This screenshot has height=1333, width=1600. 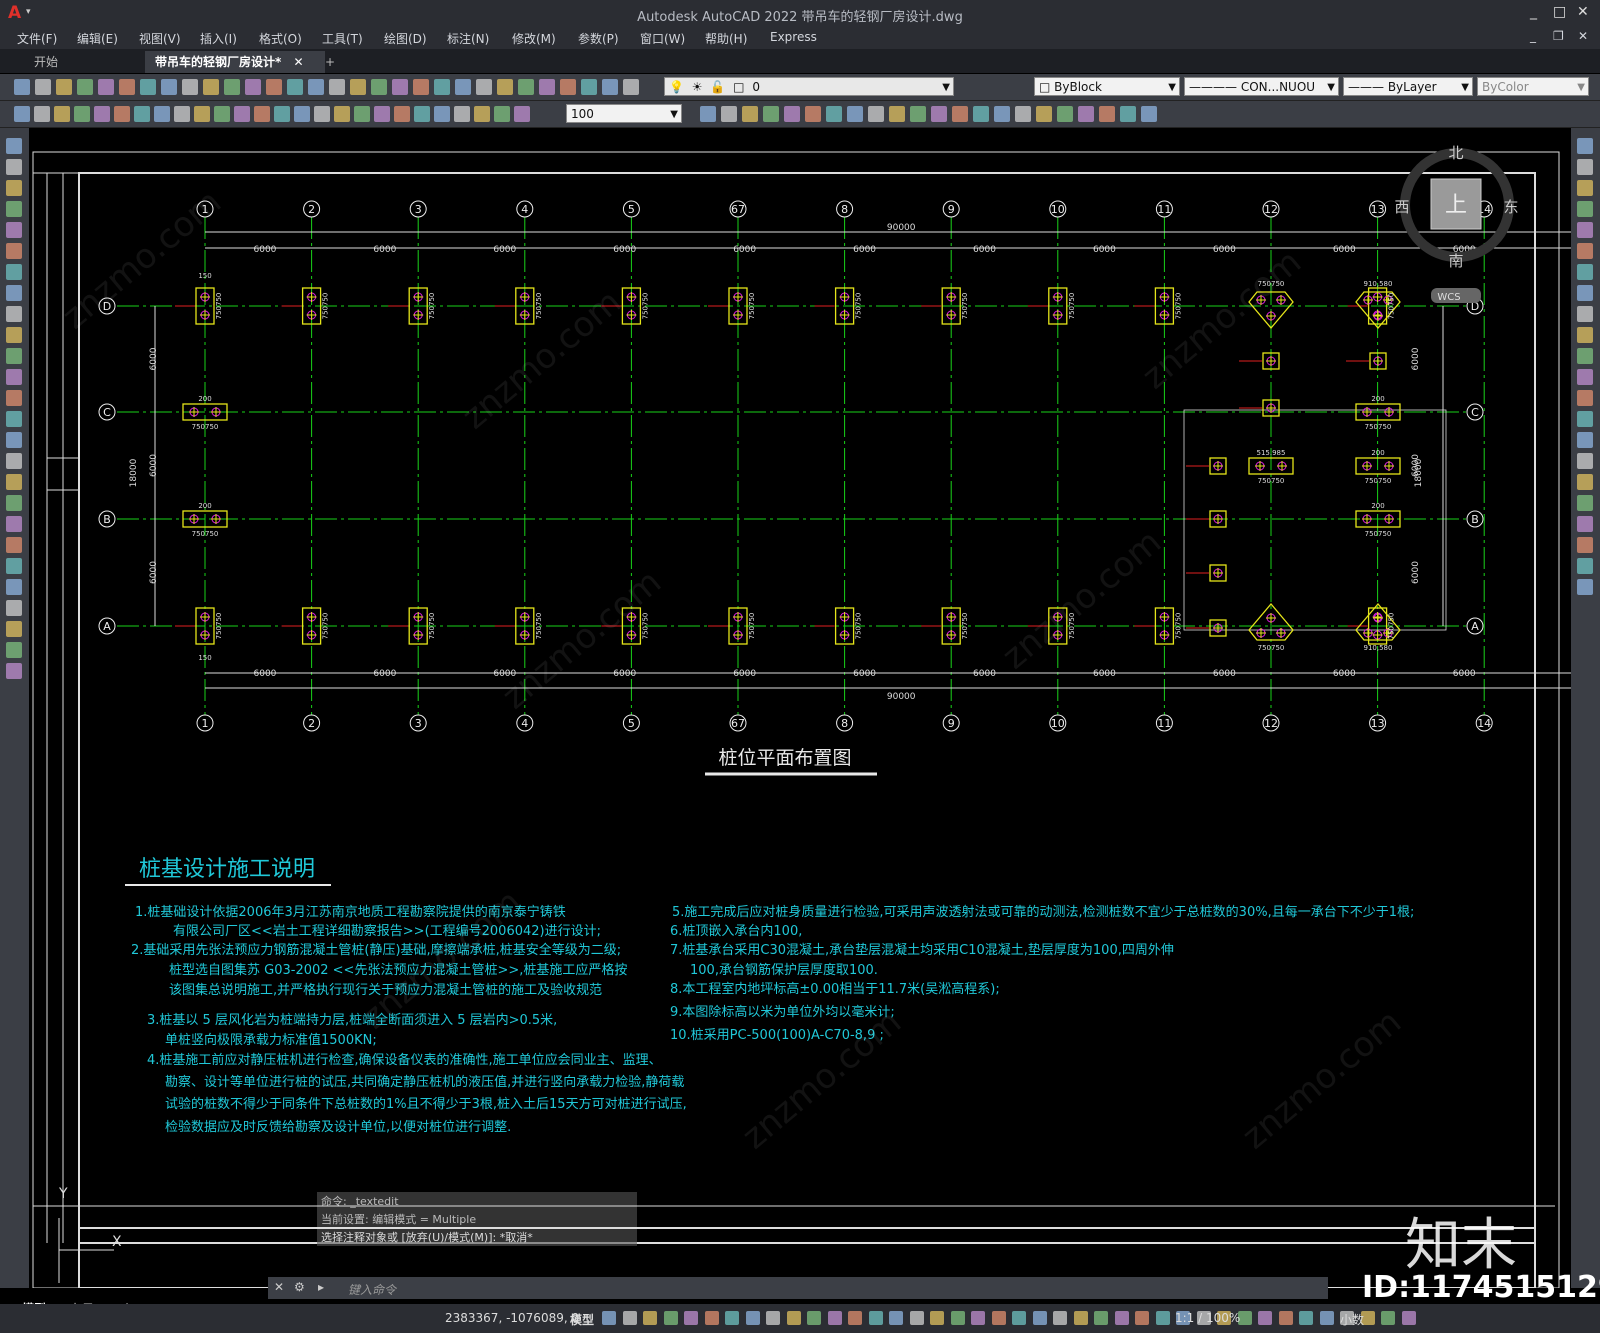 I want to click on arc-icon, so click(x=14, y=566).